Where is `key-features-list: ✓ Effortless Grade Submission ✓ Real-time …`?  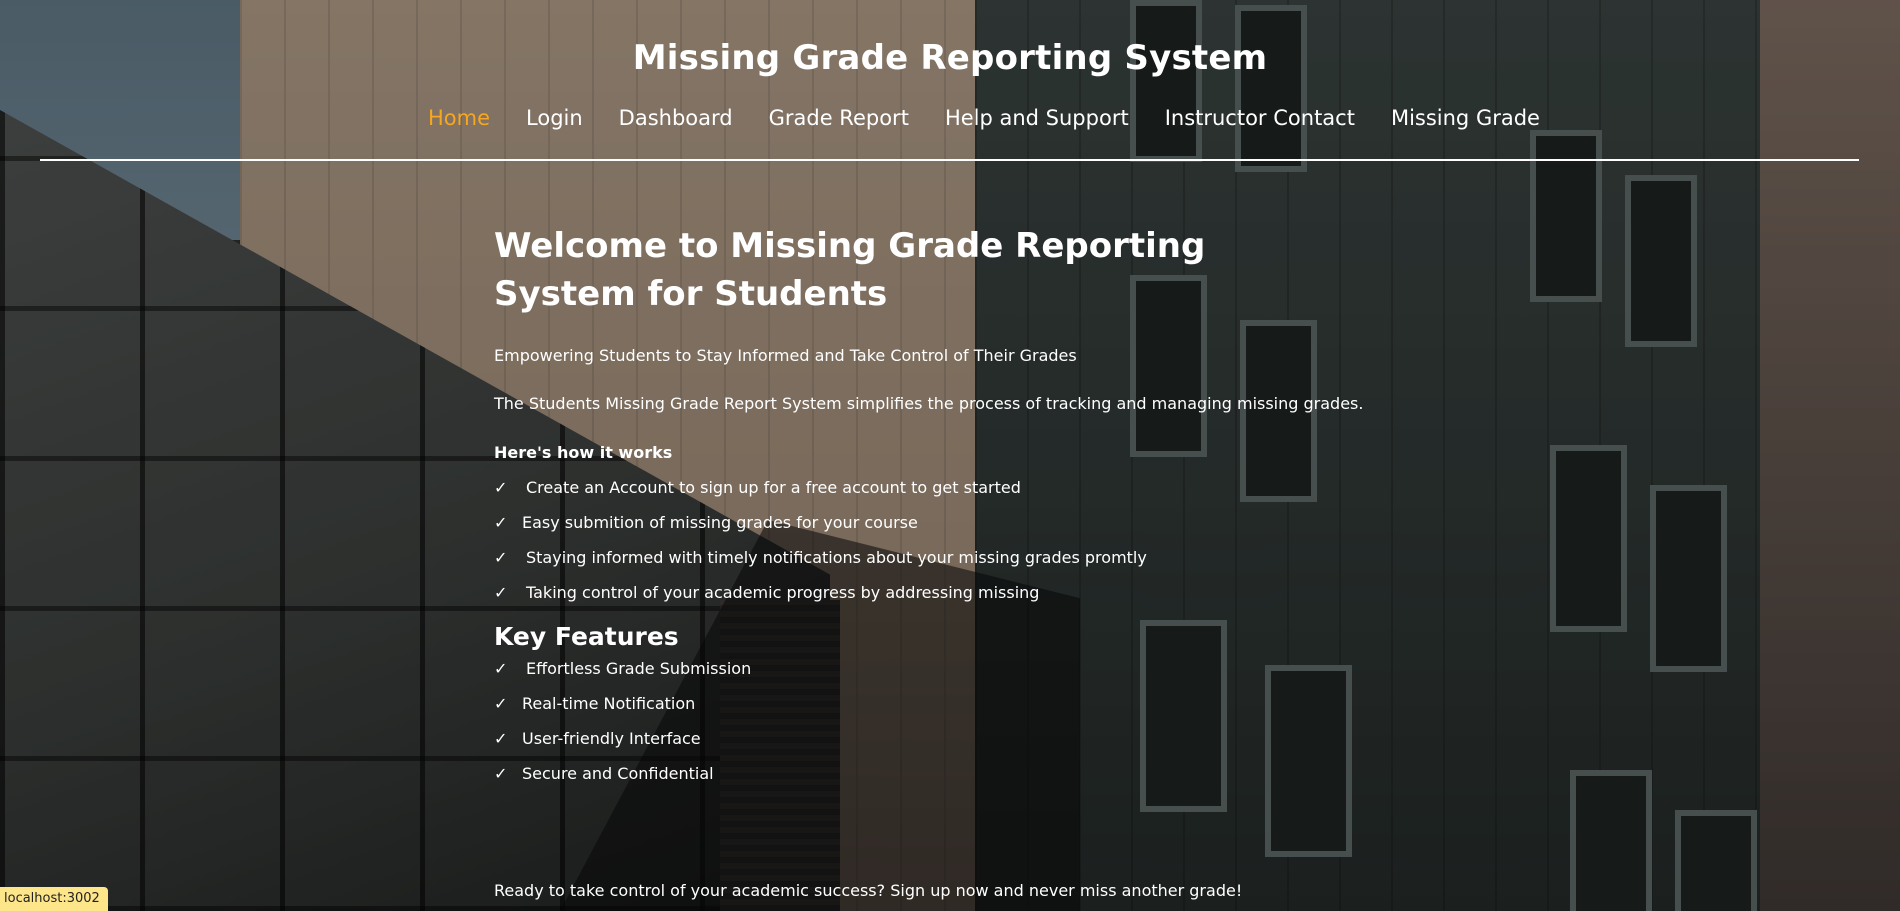 key-features-list: ✓ Effortless Grade Submission ✓ Real-time … is located at coordinates (944, 721).